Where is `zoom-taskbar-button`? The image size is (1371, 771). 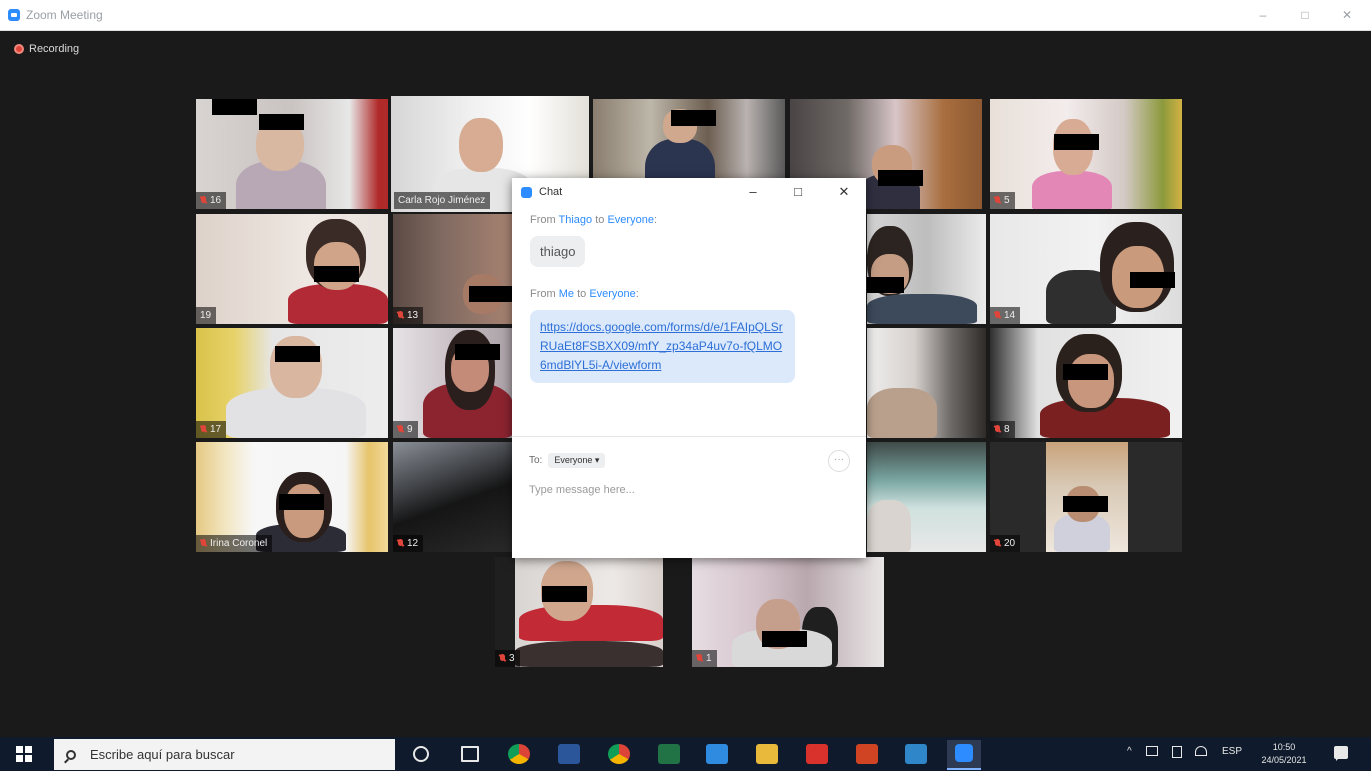 zoom-taskbar-button is located at coordinates (964, 755).